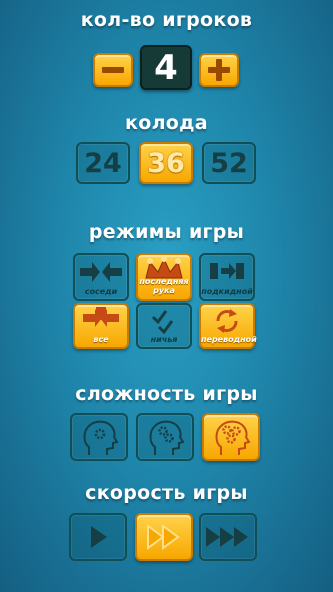 This screenshot has width=333, height=592. What do you see at coordinates (101, 291) in the screenshot?
I see `mode-neighbors-label: соседи` at bounding box center [101, 291].